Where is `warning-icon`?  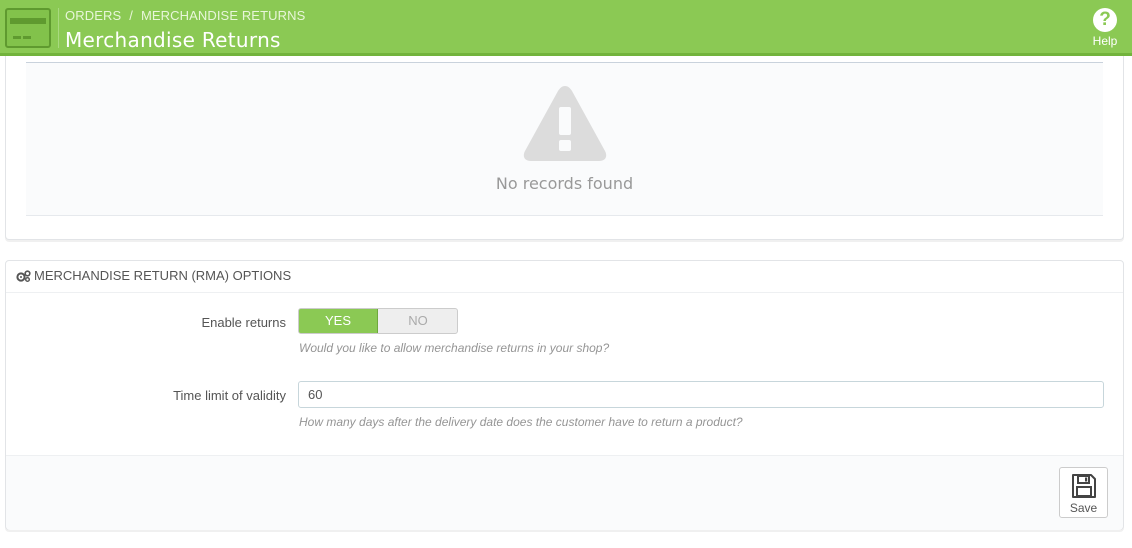
warning-icon is located at coordinates (565, 123).